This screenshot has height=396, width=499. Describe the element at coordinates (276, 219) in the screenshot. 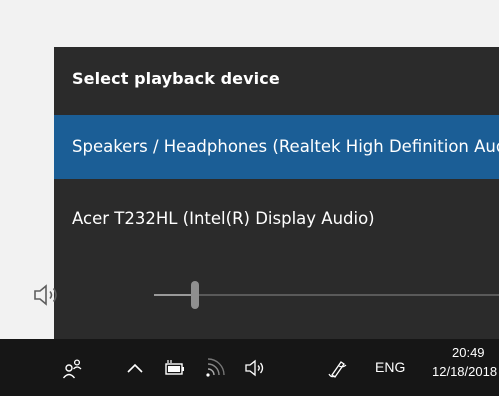

I see `device-item-acer-display-audio: Acer T232HL (Intel(R) Display Audio)` at that location.